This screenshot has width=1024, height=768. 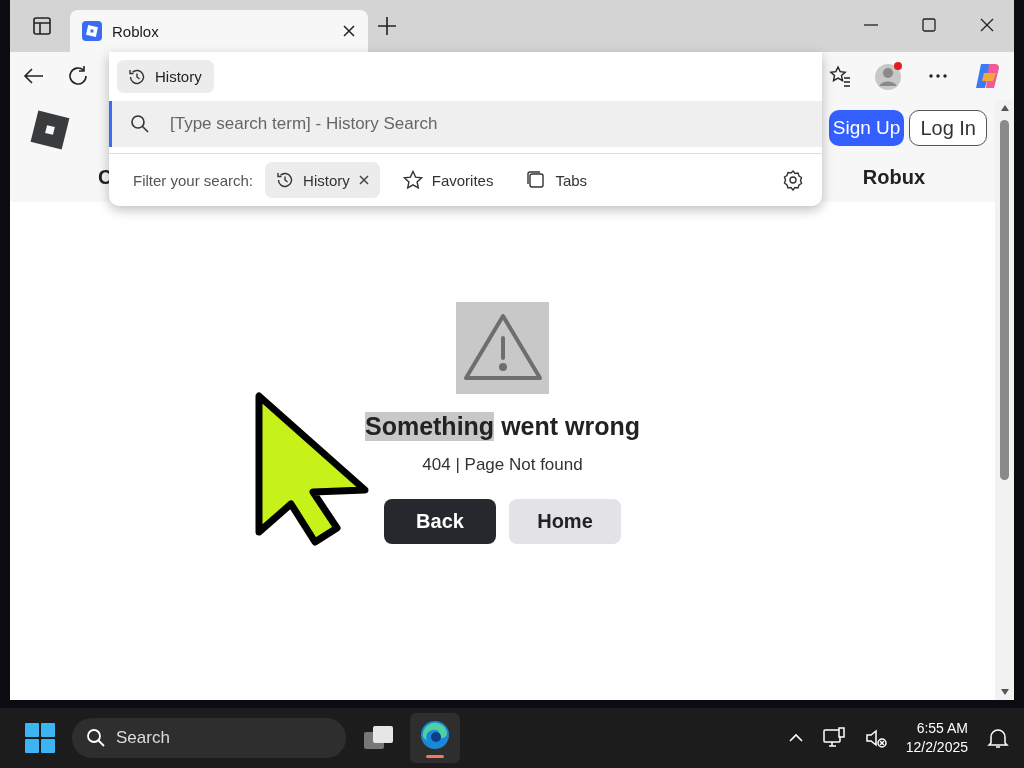 What do you see at coordinates (193, 180) in the screenshot?
I see `filter-label: Filter your search:` at bounding box center [193, 180].